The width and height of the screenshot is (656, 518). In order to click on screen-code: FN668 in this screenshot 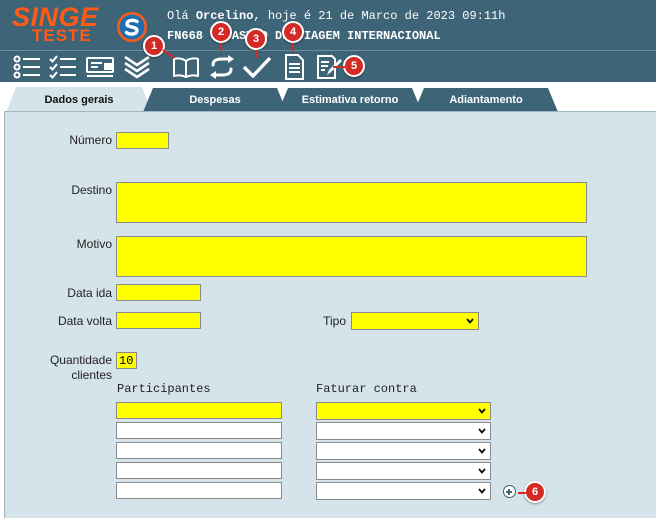, I will do `click(185, 36)`.